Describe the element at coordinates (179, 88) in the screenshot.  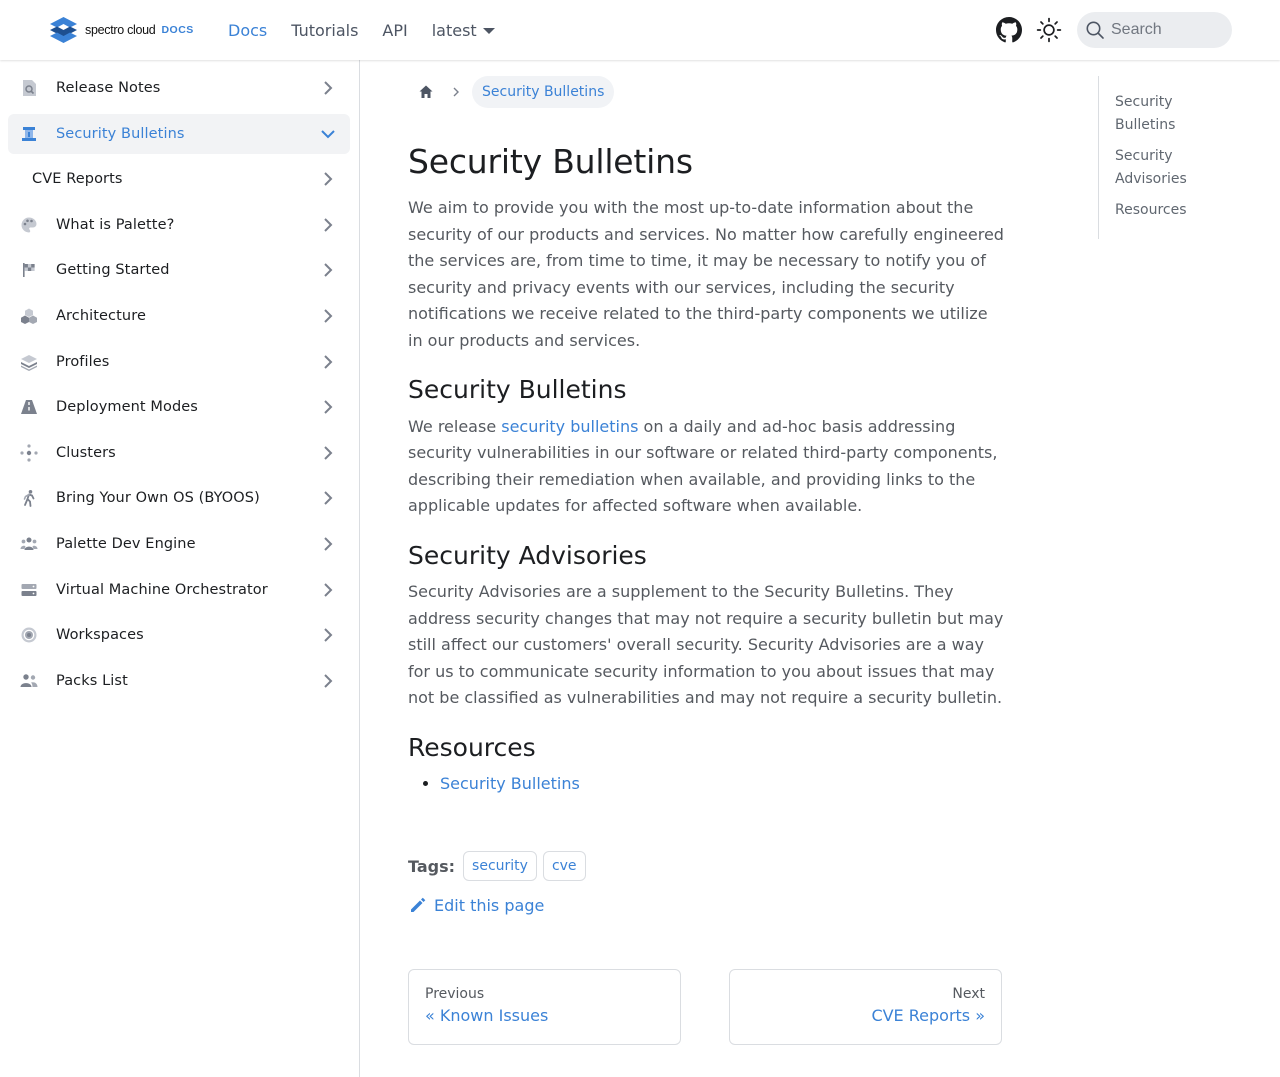
I see `sidebar-item-release-notes: Release Notes` at that location.